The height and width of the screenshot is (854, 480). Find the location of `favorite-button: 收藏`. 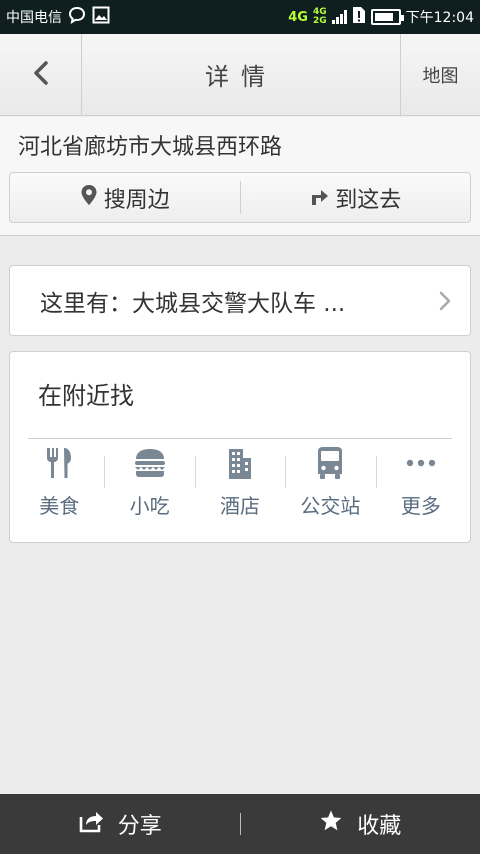

favorite-button: 收藏 is located at coordinates (360, 824).